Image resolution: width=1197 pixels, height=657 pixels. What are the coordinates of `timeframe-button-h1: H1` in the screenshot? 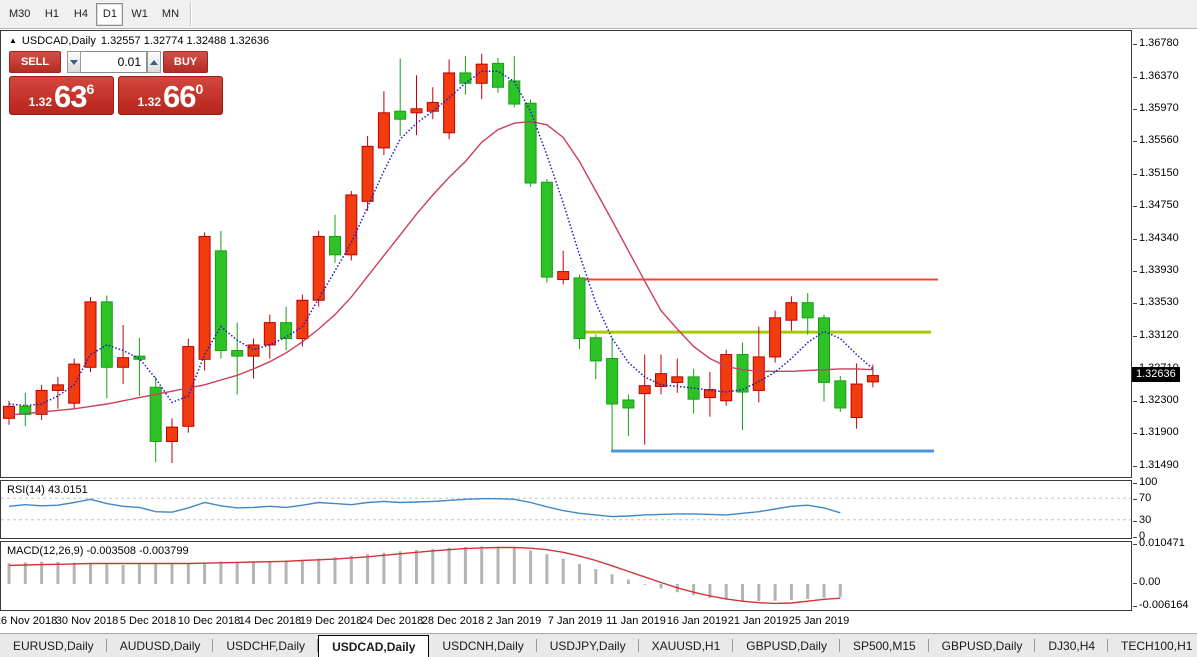 It's located at (52, 14).